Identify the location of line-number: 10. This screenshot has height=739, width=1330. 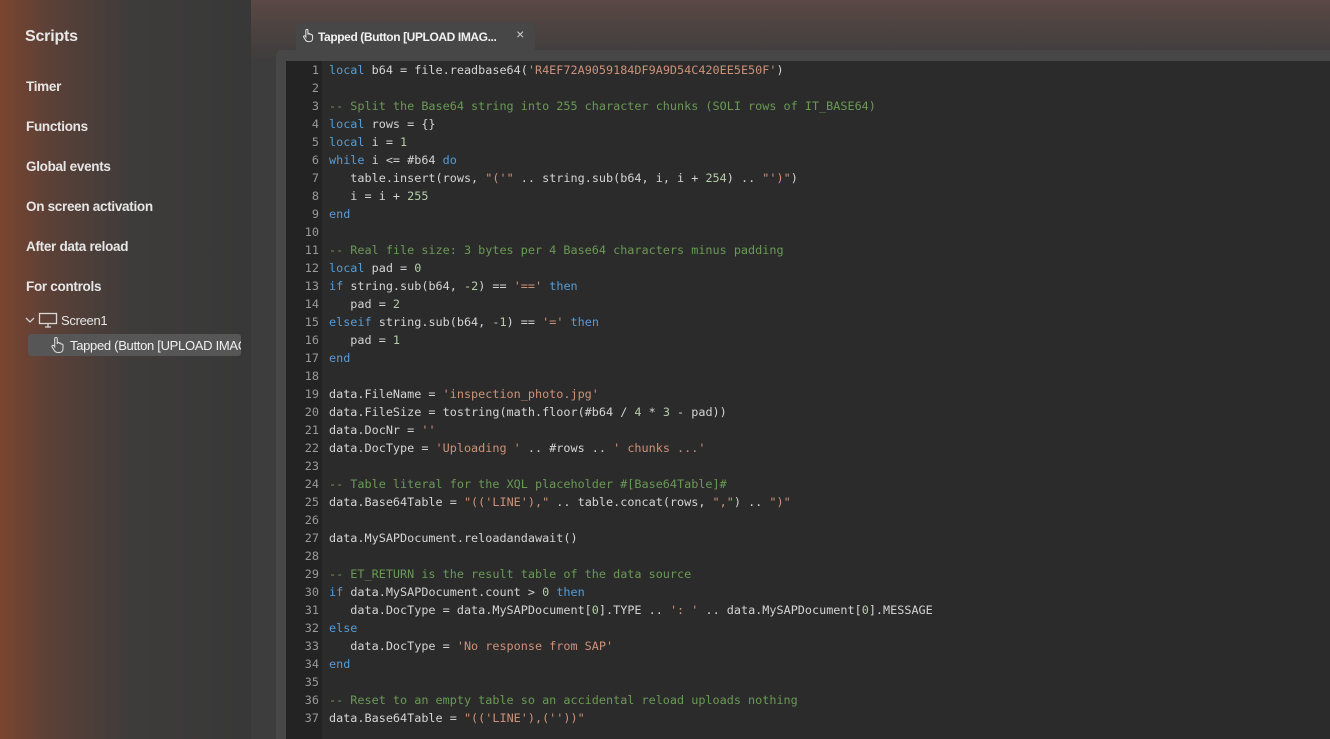
(311, 232).